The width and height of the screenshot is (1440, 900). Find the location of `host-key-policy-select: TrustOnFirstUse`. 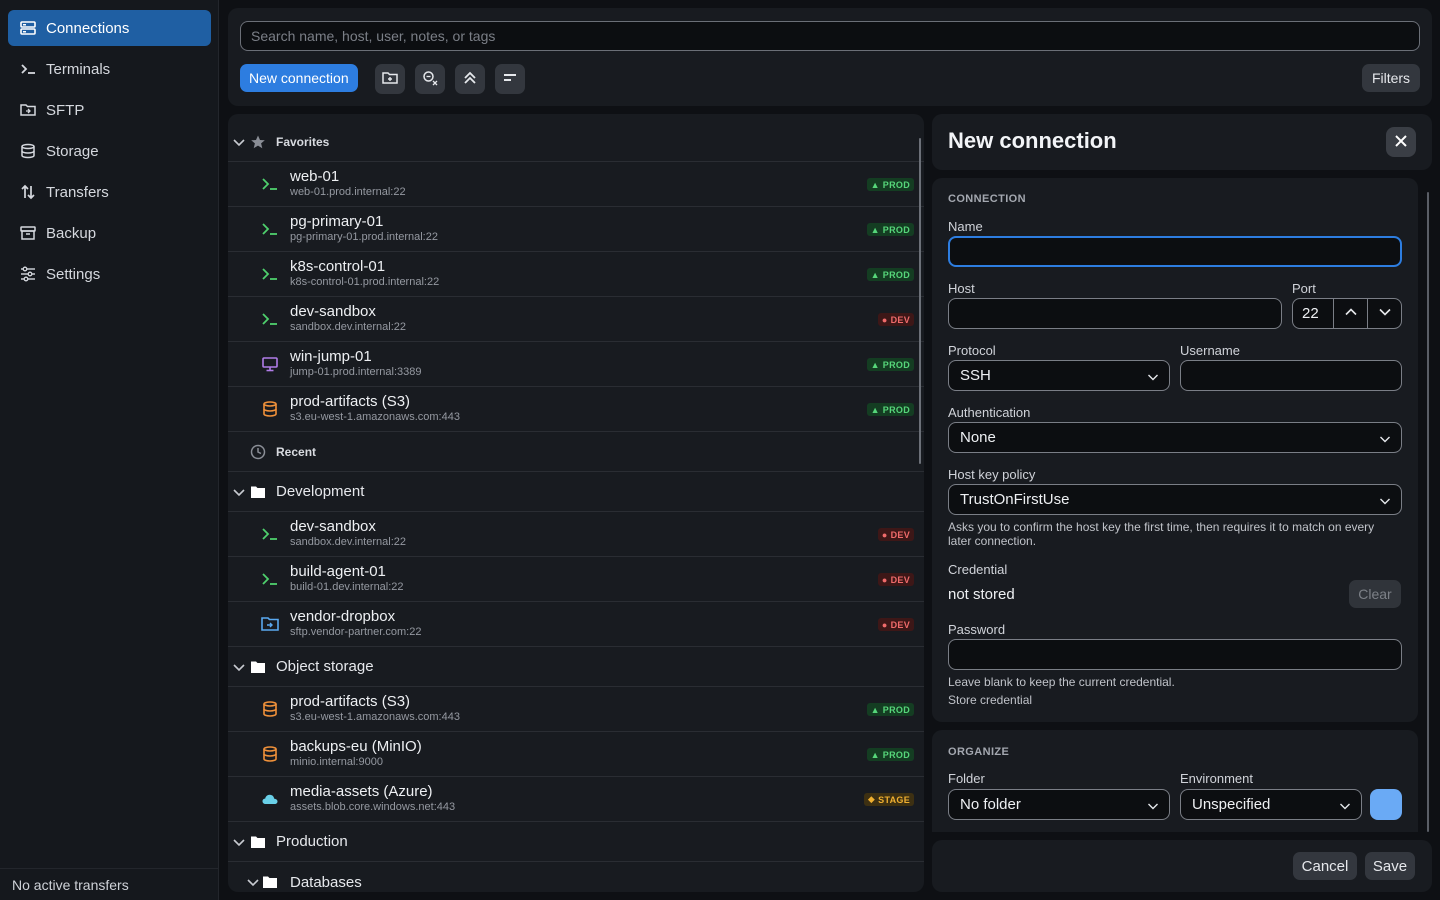

host-key-policy-select: TrustOnFirstUse is located at coordinates (1175, 499).